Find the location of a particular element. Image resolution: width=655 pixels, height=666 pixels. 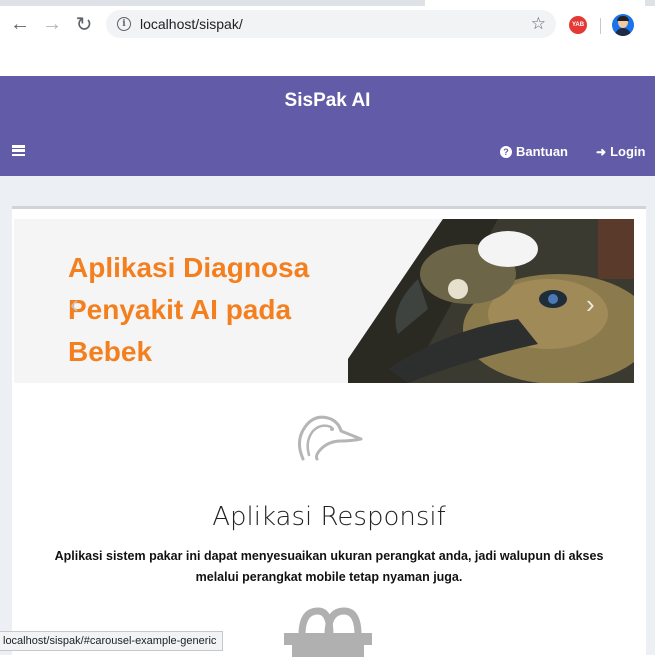

browser-toolbar: ← → ↻ i localhost/sispak/ ☆ YAB is located at coordinates (327, 24).